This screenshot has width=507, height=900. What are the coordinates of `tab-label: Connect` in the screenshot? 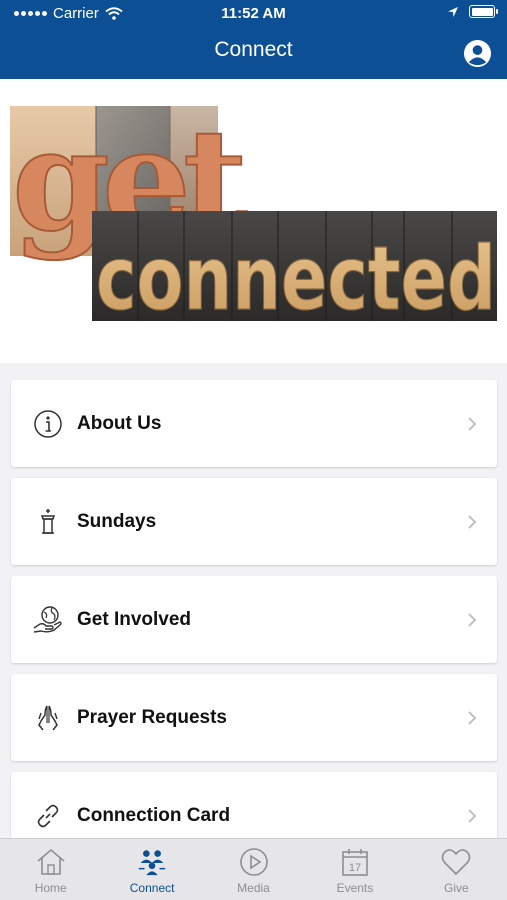 It's located at (152, 888).